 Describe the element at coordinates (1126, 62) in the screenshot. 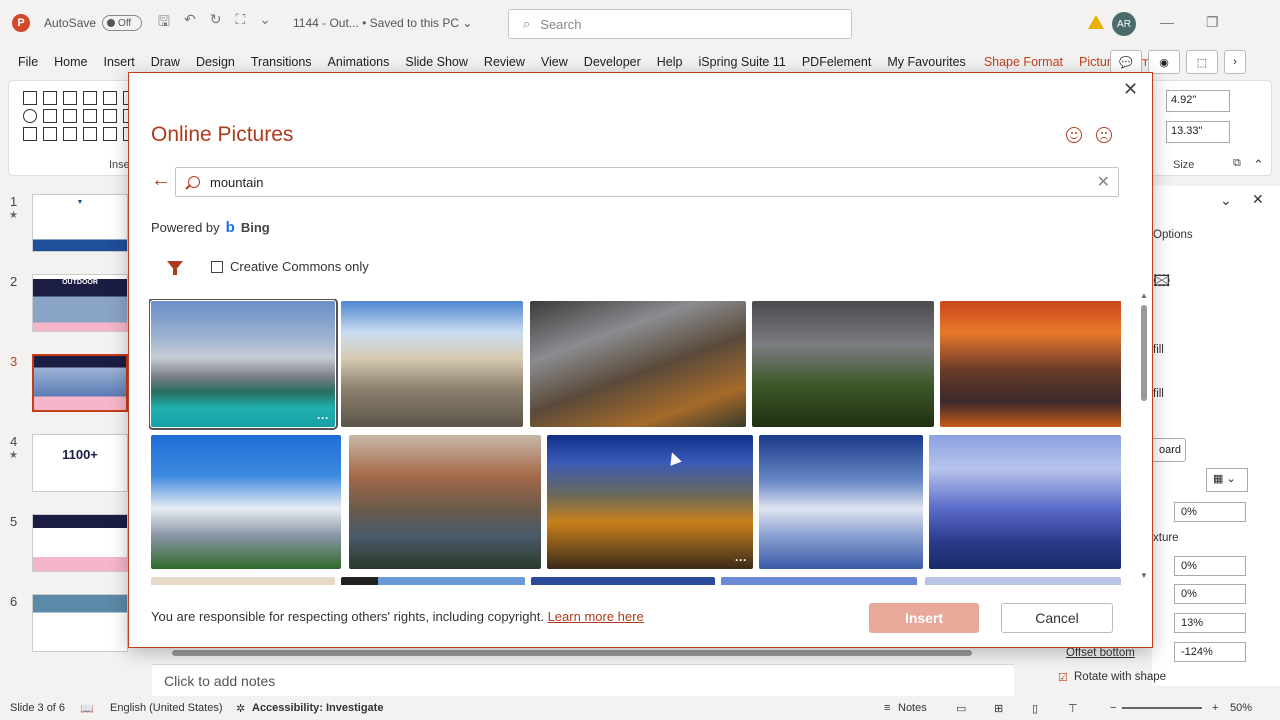

I see `comments-icon: 💬` at that location.